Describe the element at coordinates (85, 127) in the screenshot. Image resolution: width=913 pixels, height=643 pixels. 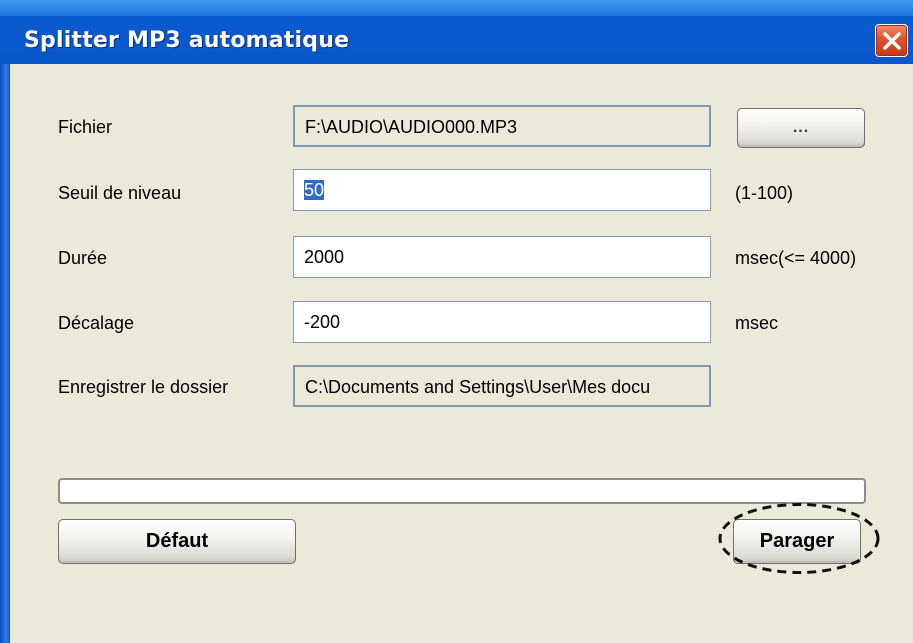
I see `file-label: Fichier` at that location.